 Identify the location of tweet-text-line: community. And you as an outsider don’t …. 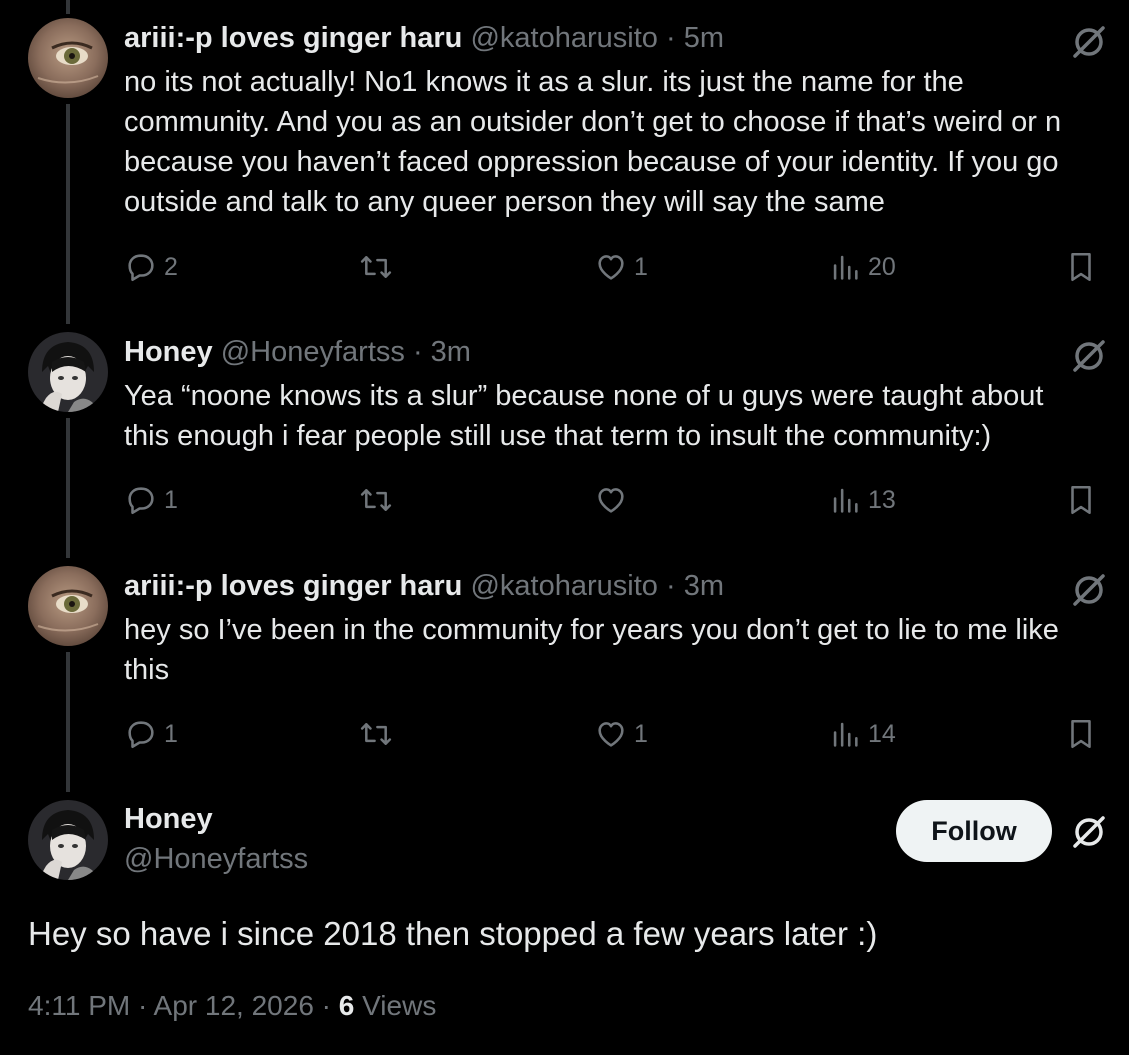
(593, 122).